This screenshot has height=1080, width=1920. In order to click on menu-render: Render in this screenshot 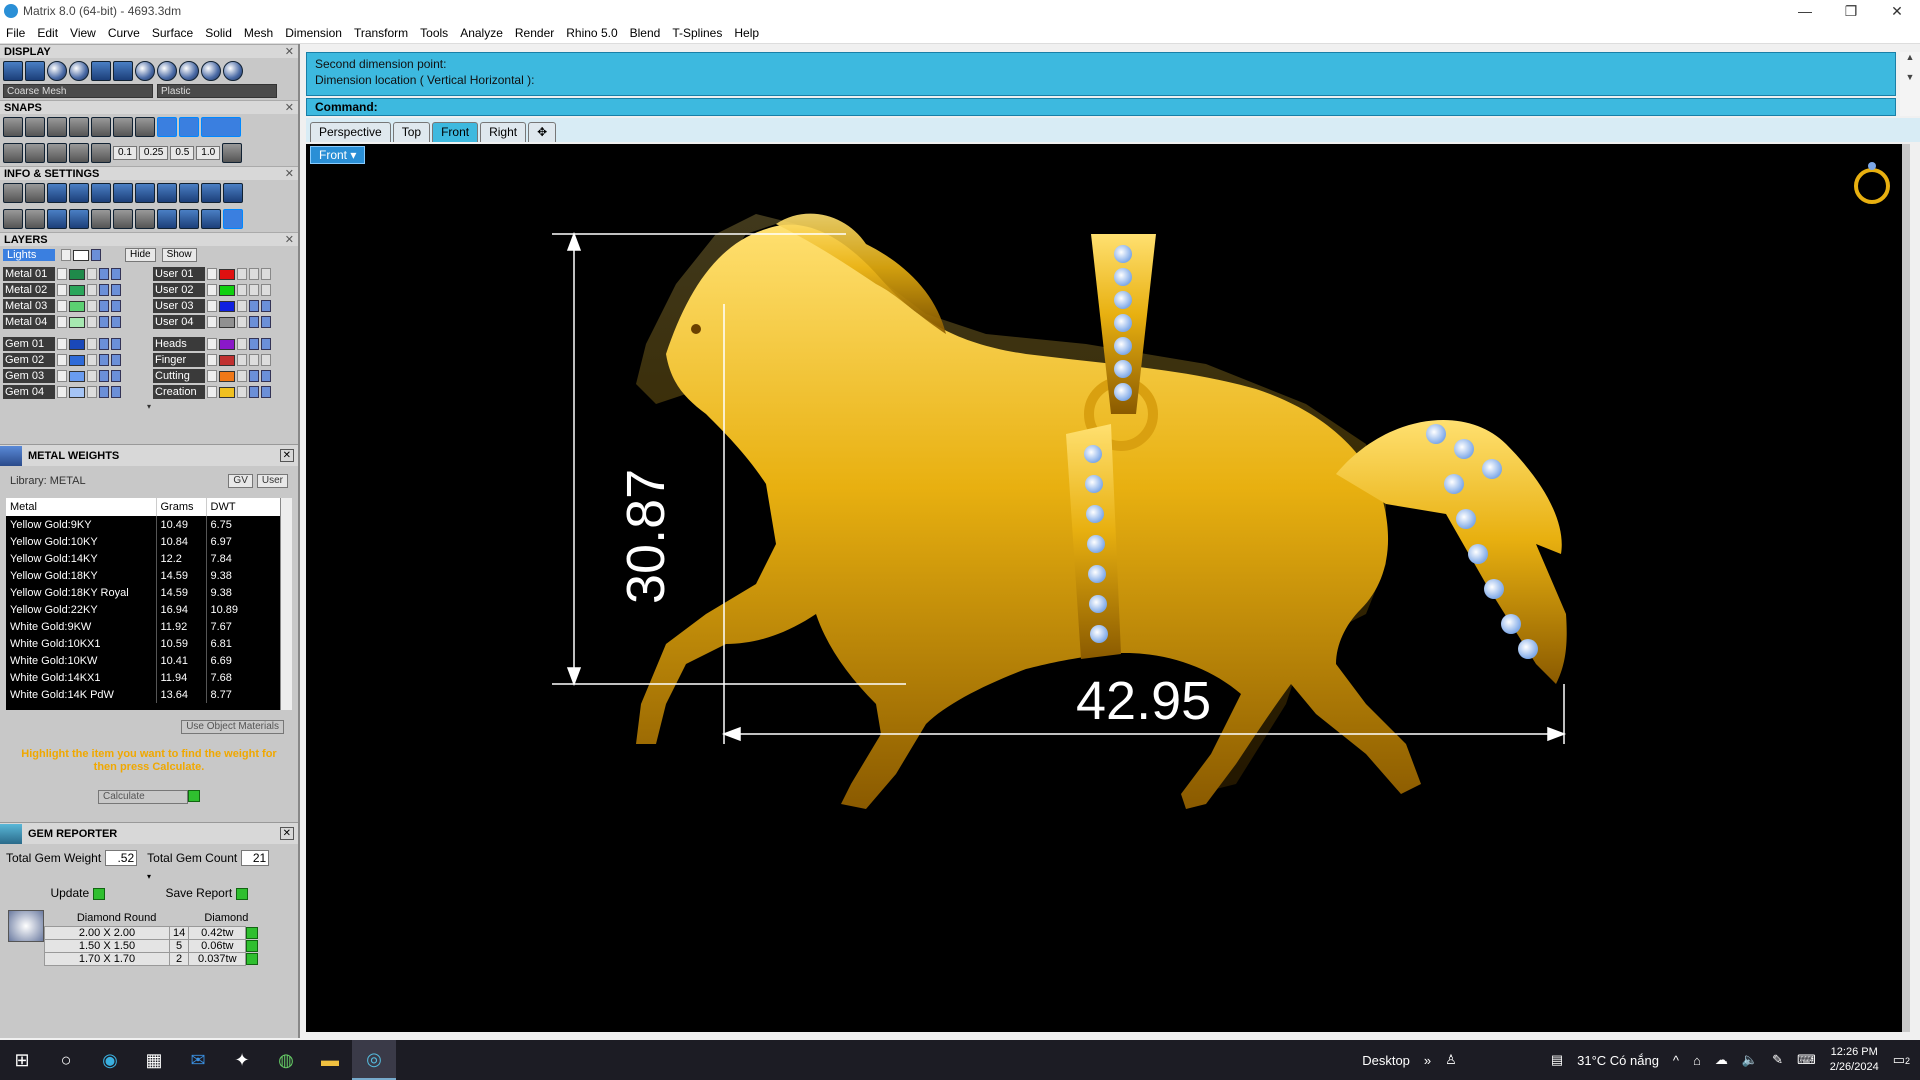, I will do `click(534, 33)`.